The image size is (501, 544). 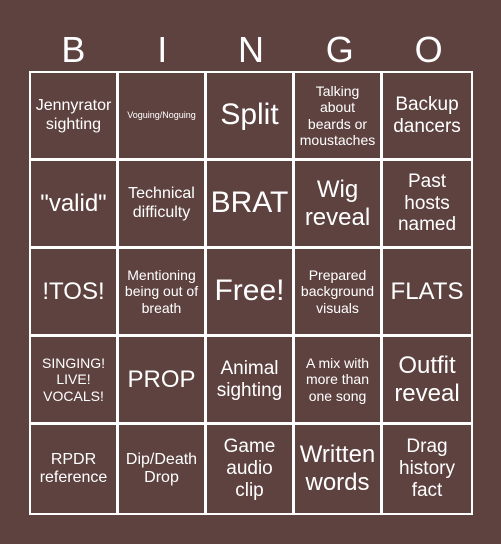 What do you see at coordinates (339, 293) in the screenshot?
I see `bingo-cell: Prepared background visuals` at bounding box center [339, 293].